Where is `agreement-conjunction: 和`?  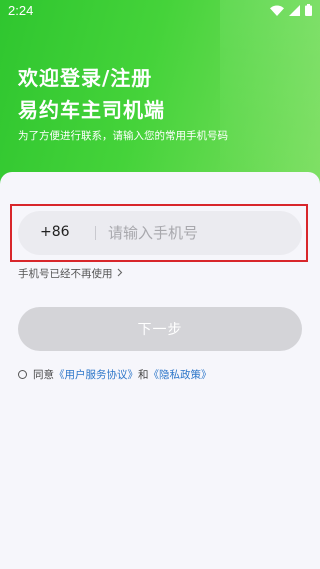 agreement-conjunction: 和 is located at coordinates (143, 375).